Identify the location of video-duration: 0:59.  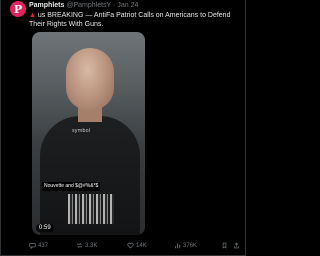
(45, 228).